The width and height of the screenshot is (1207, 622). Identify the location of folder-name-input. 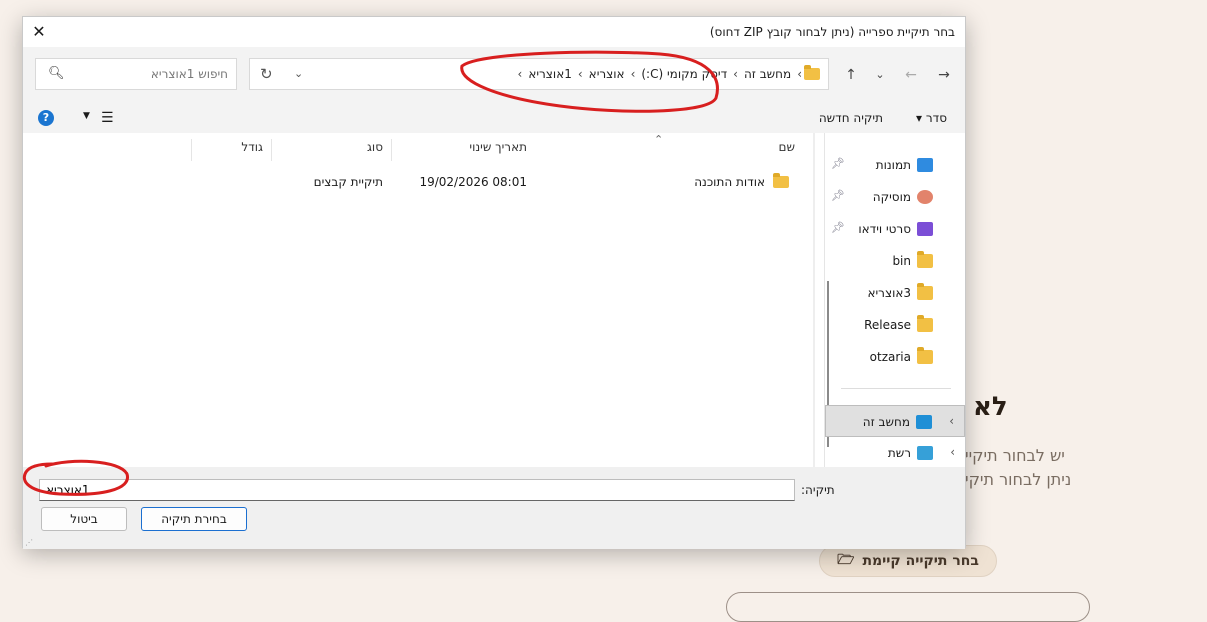
(417, 490).